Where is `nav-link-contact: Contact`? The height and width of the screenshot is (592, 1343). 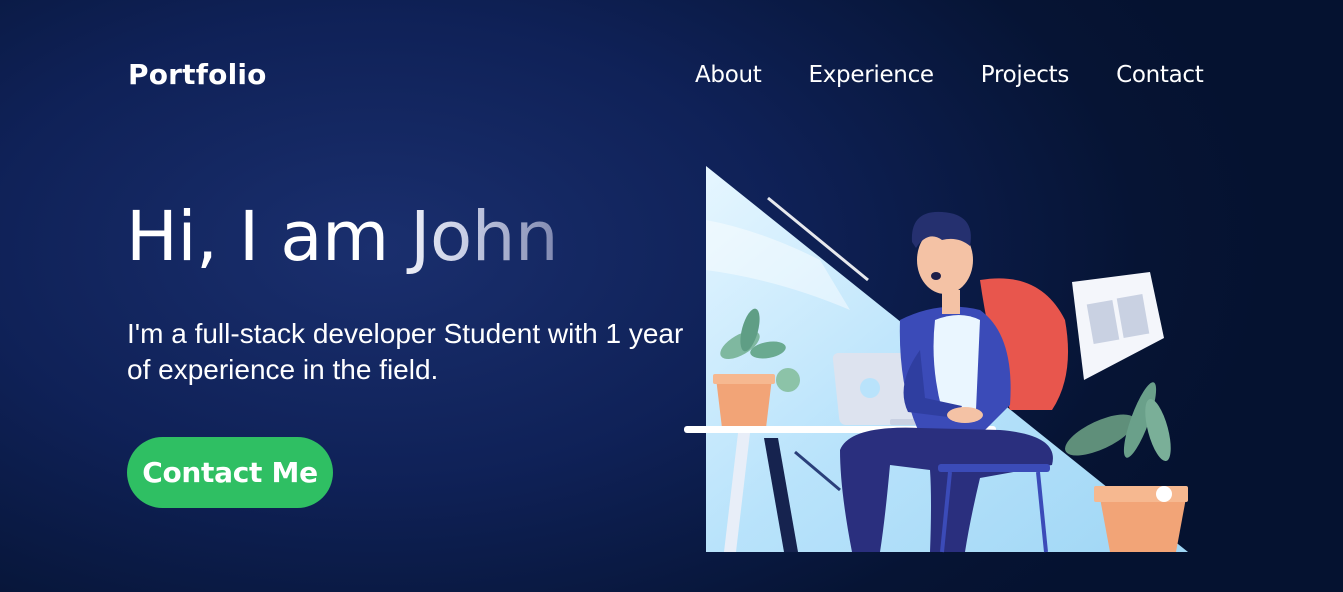 nav-link-contact: Contact is located at coordinates (1160, 75).